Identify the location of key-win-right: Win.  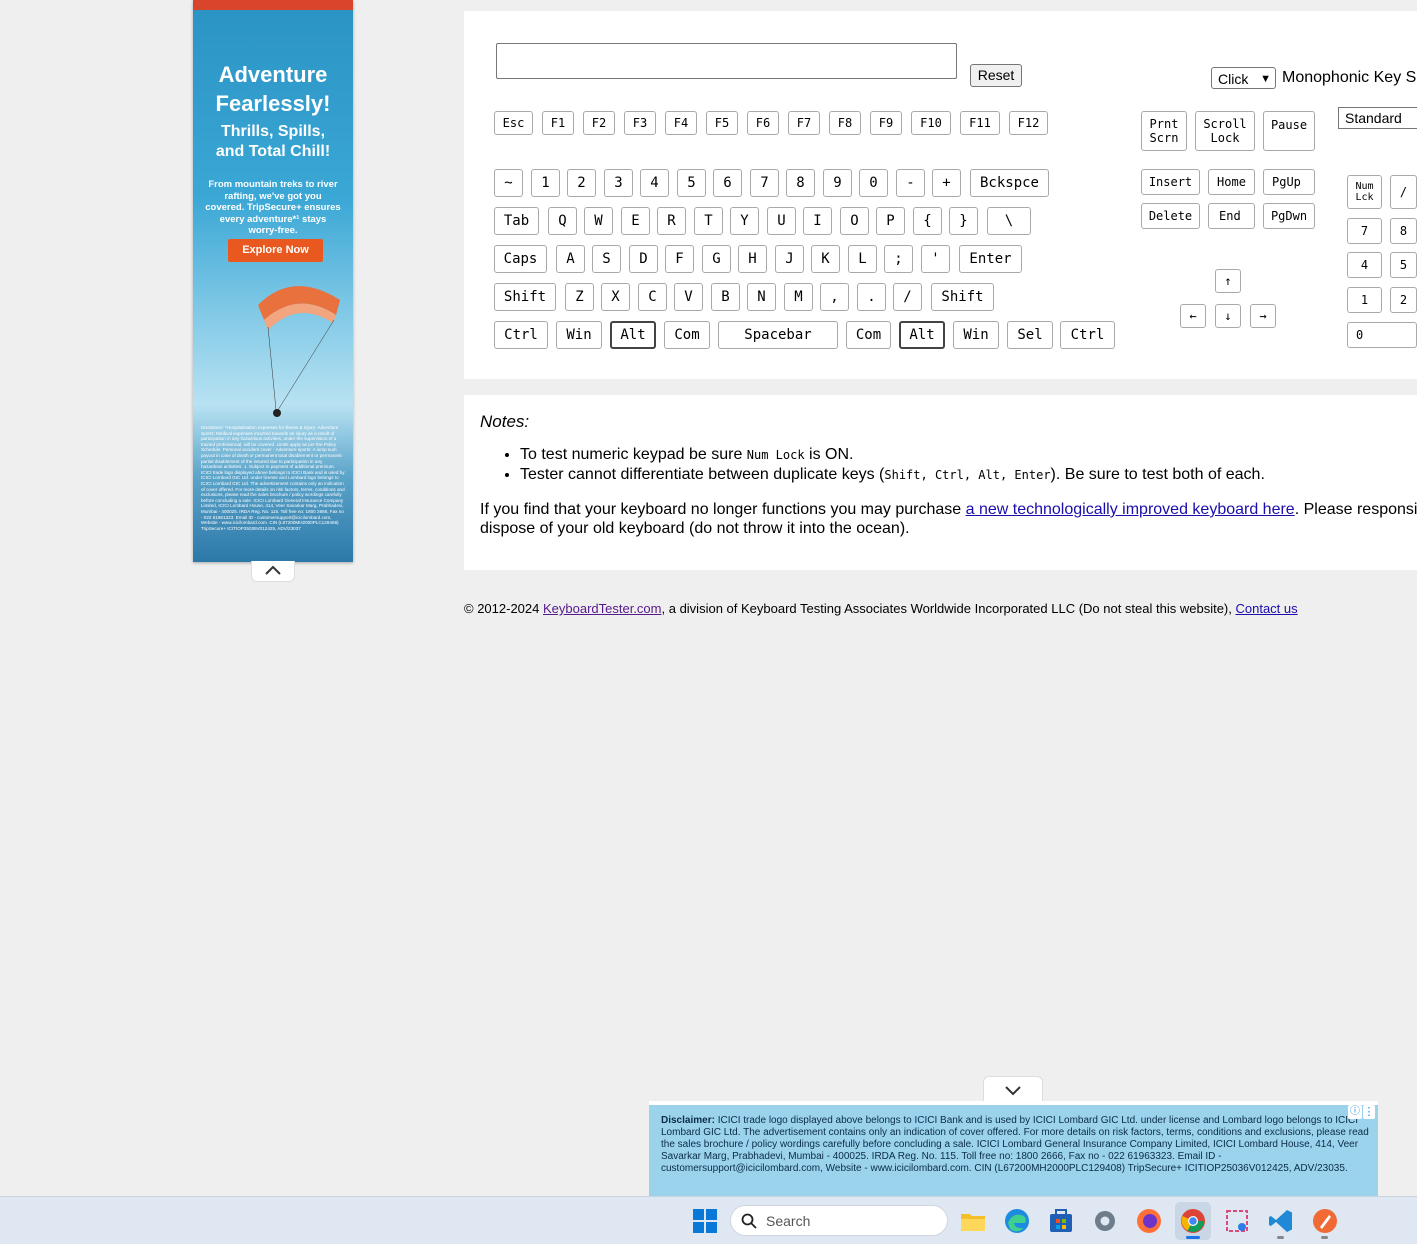
(976, 335).